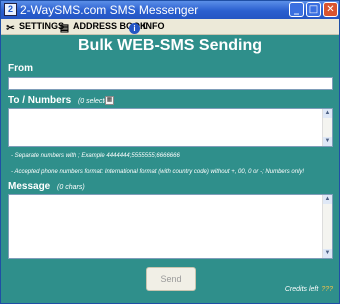 This screenshot has width=340, height=304. I want to click on minimize-button: _, so click(296, 9).